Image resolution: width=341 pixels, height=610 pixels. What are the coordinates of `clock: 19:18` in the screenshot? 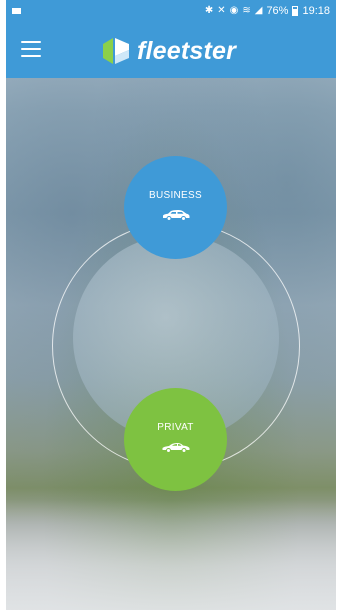 It's located at (316, 11).